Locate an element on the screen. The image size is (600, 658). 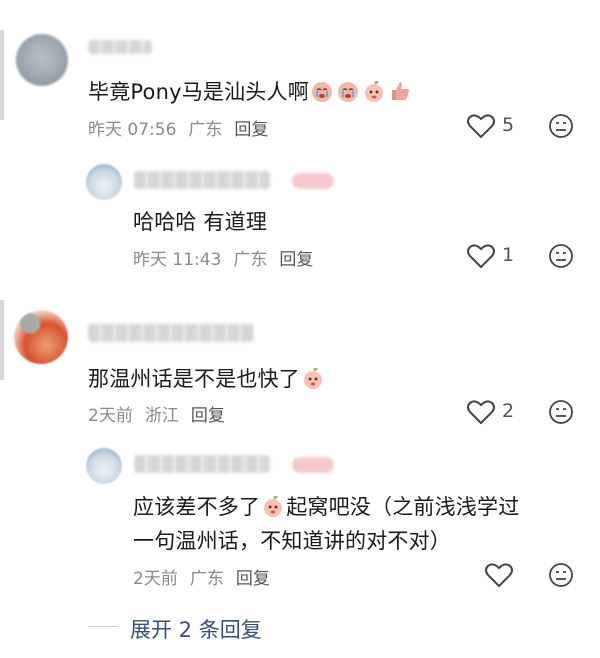
comment-text: 哈哈哈 有道理 is located at coordinates (200, 221).